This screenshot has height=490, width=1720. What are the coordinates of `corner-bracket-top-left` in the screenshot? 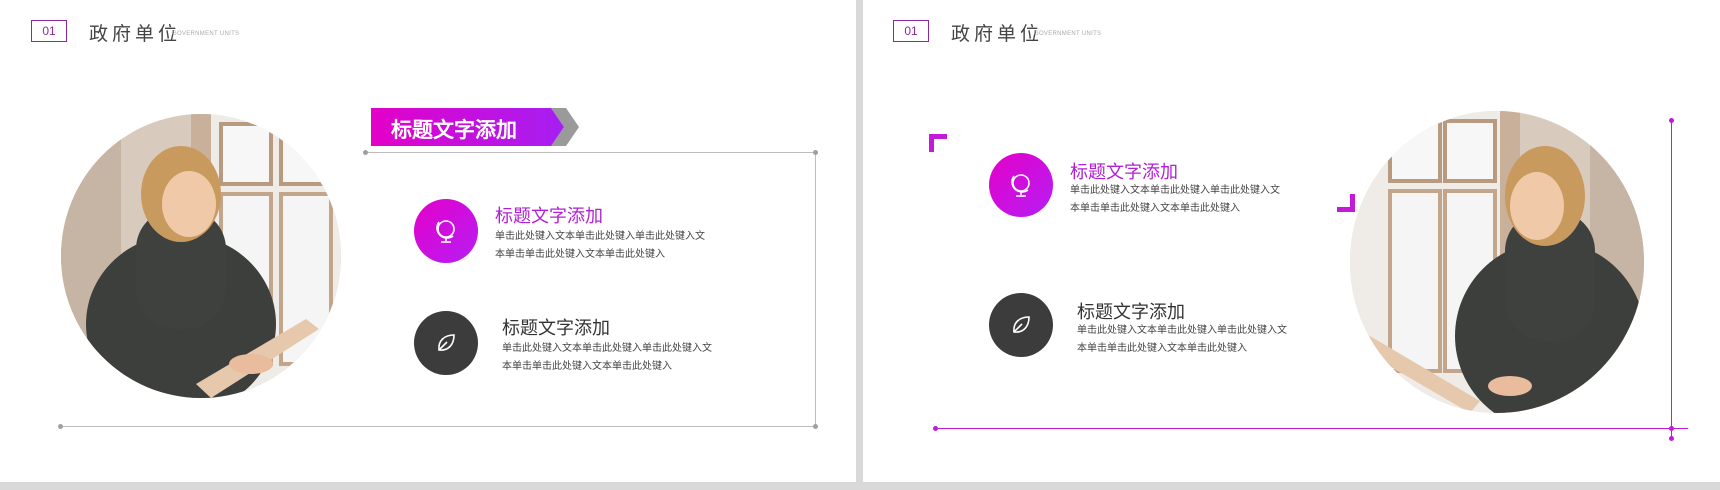 It's located at (938, 143).